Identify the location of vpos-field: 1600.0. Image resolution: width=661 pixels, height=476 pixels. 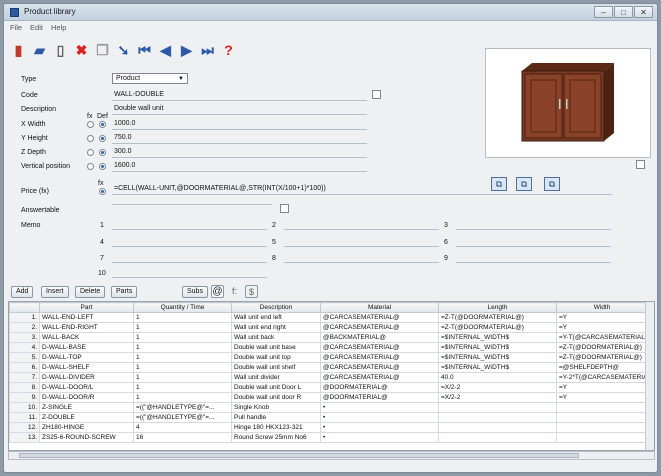
(124, 165).